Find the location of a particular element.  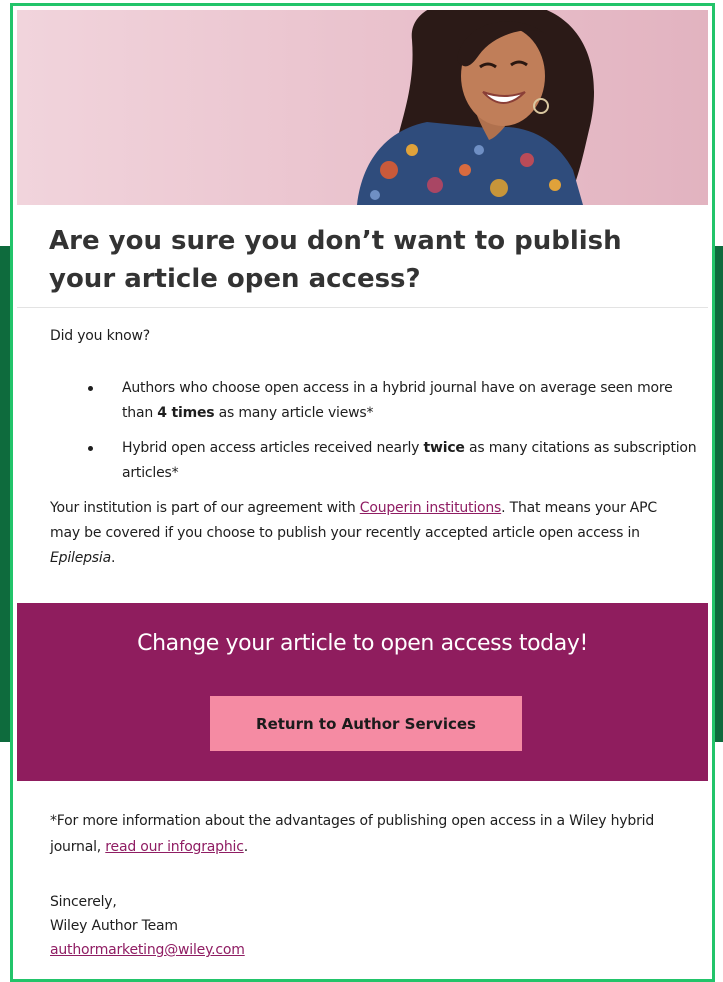

smiling-woman-photo is located at coordinates (475, 107).